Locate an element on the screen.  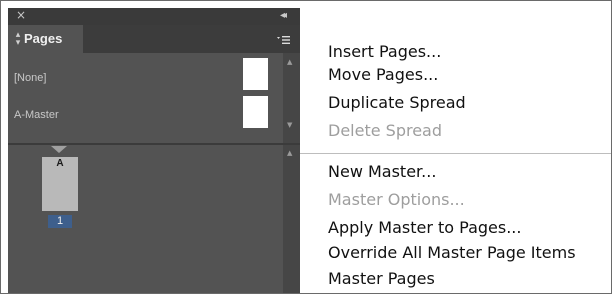
tab-pages: ▴ ▾ Pages is located at coordinates (45, 39).